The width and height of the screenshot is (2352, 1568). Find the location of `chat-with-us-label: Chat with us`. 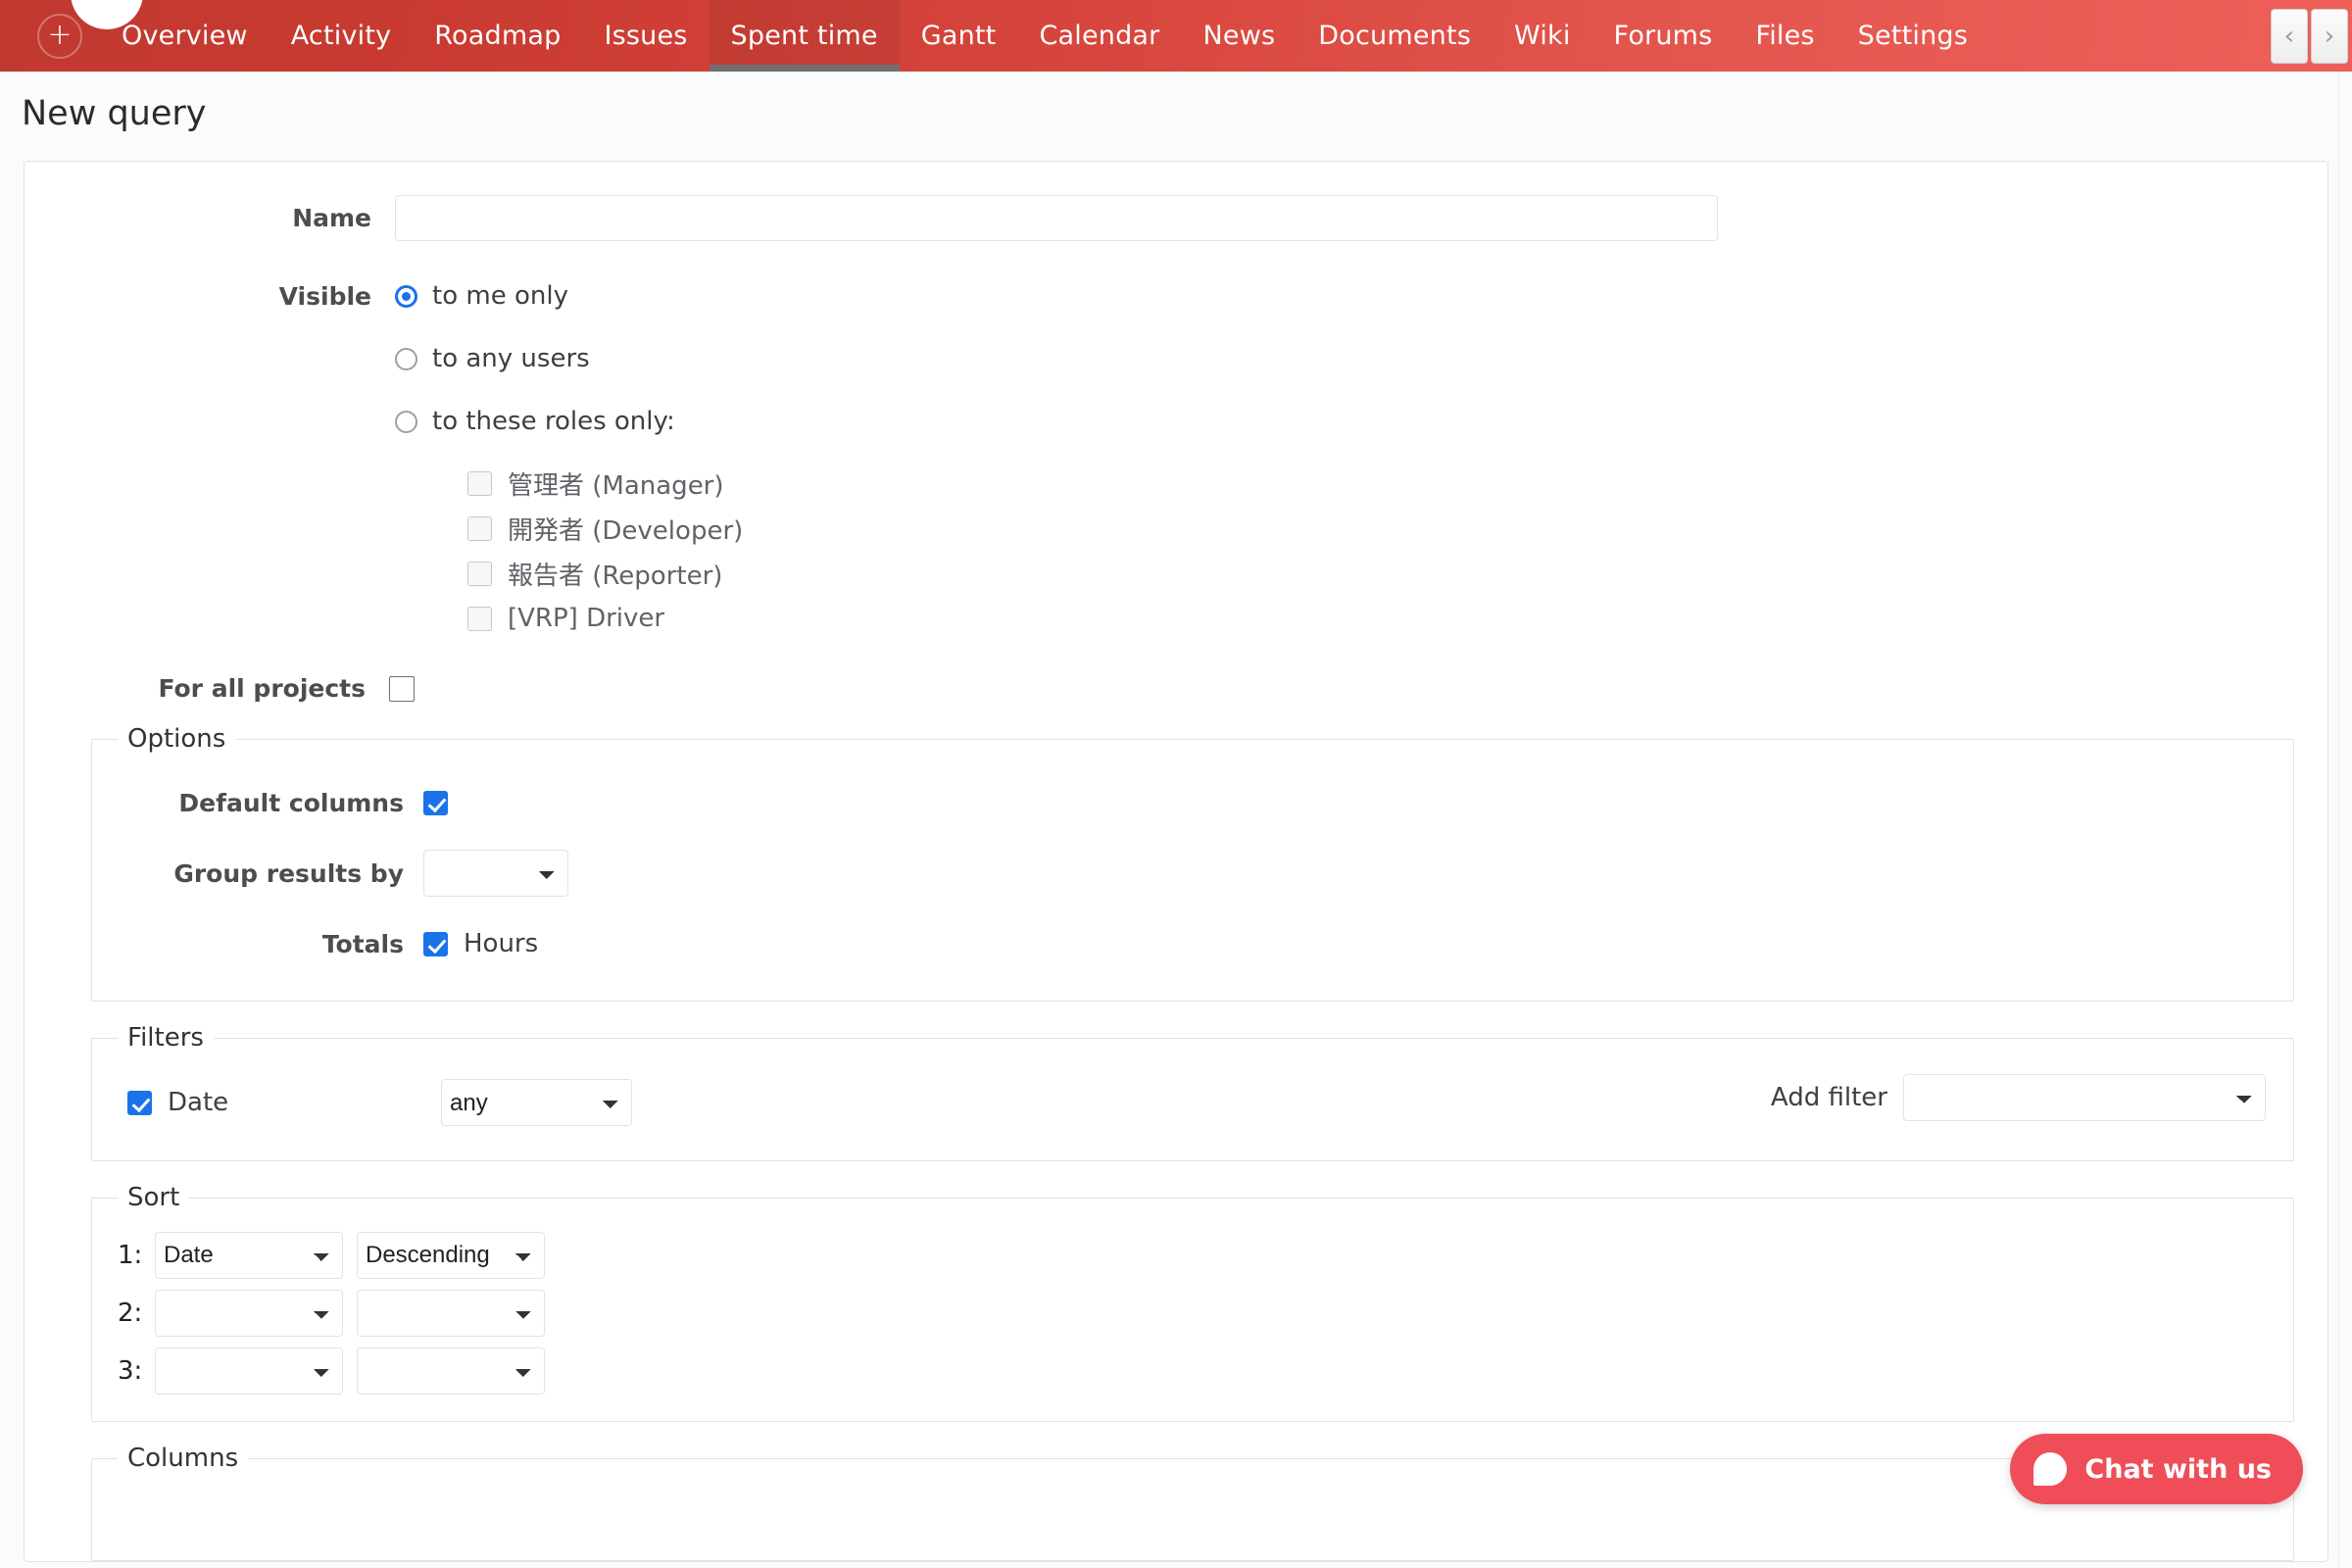

chat-with-us-label: Chat with us is located at coordinates (2178, 1469).